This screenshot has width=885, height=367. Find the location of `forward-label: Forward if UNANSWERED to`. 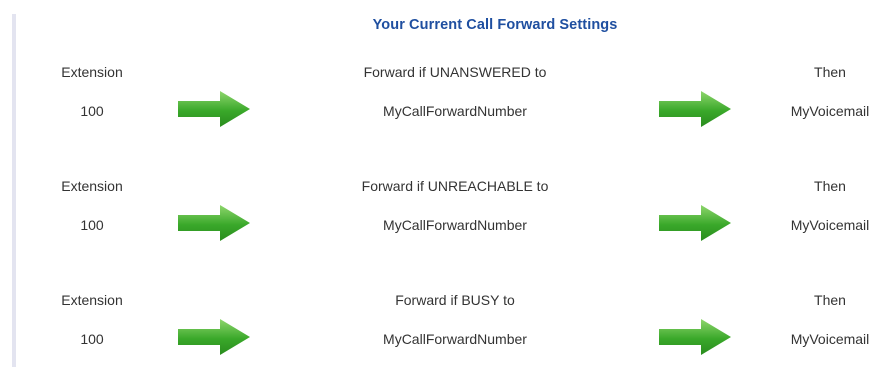

forward-label: Forward if UNANSWERED to is located at coordinates (455, 72).